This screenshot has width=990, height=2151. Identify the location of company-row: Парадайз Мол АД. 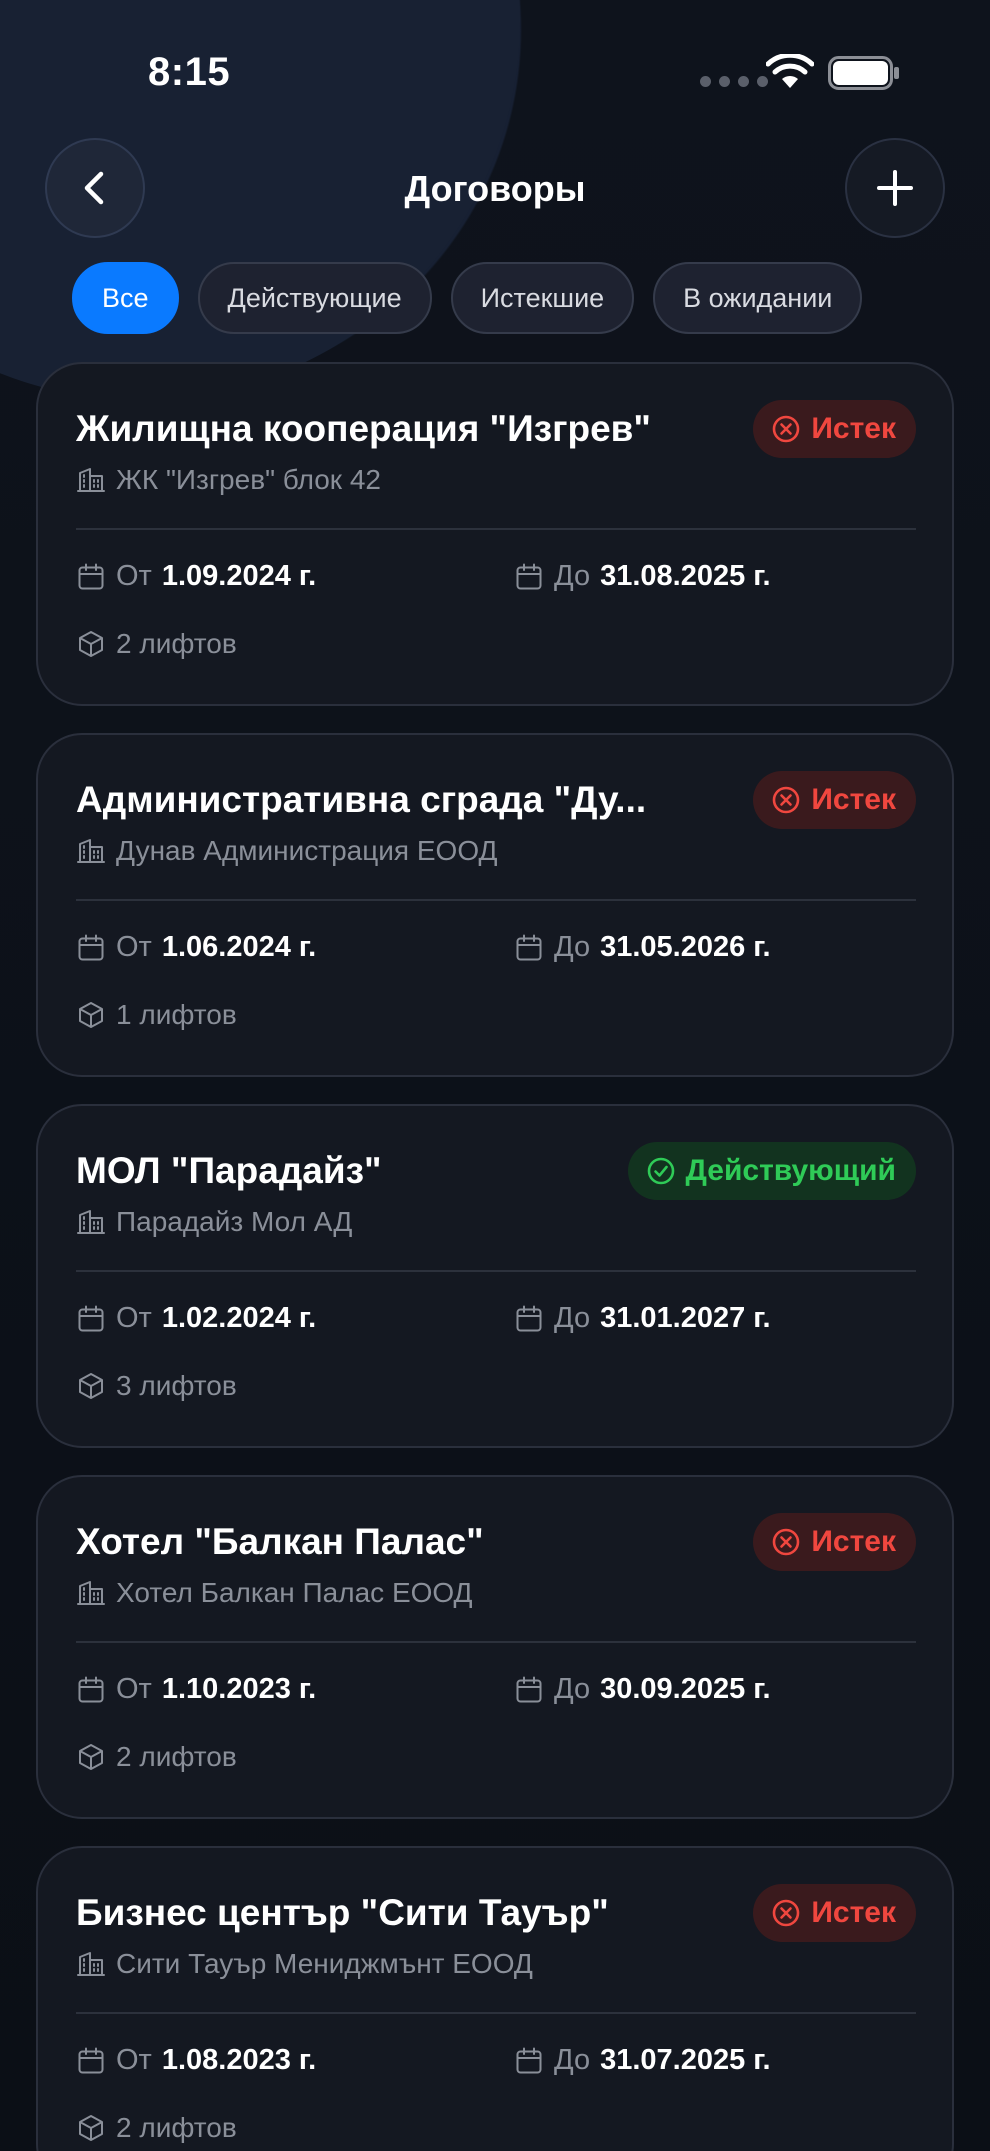
(214, 1222).